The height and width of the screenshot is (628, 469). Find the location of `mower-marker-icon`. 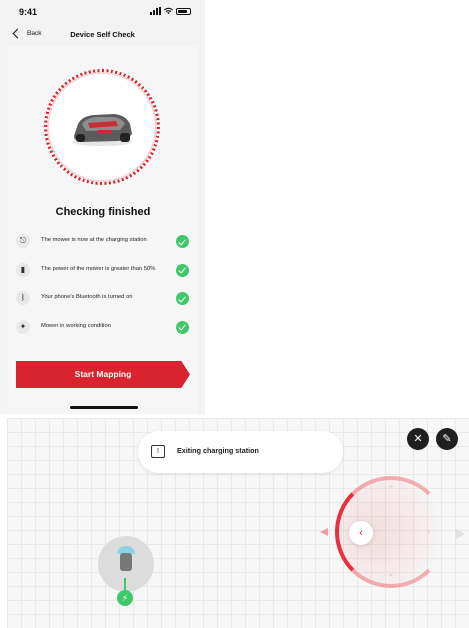

mower-marker-icon is located at coordinates (126, 562).